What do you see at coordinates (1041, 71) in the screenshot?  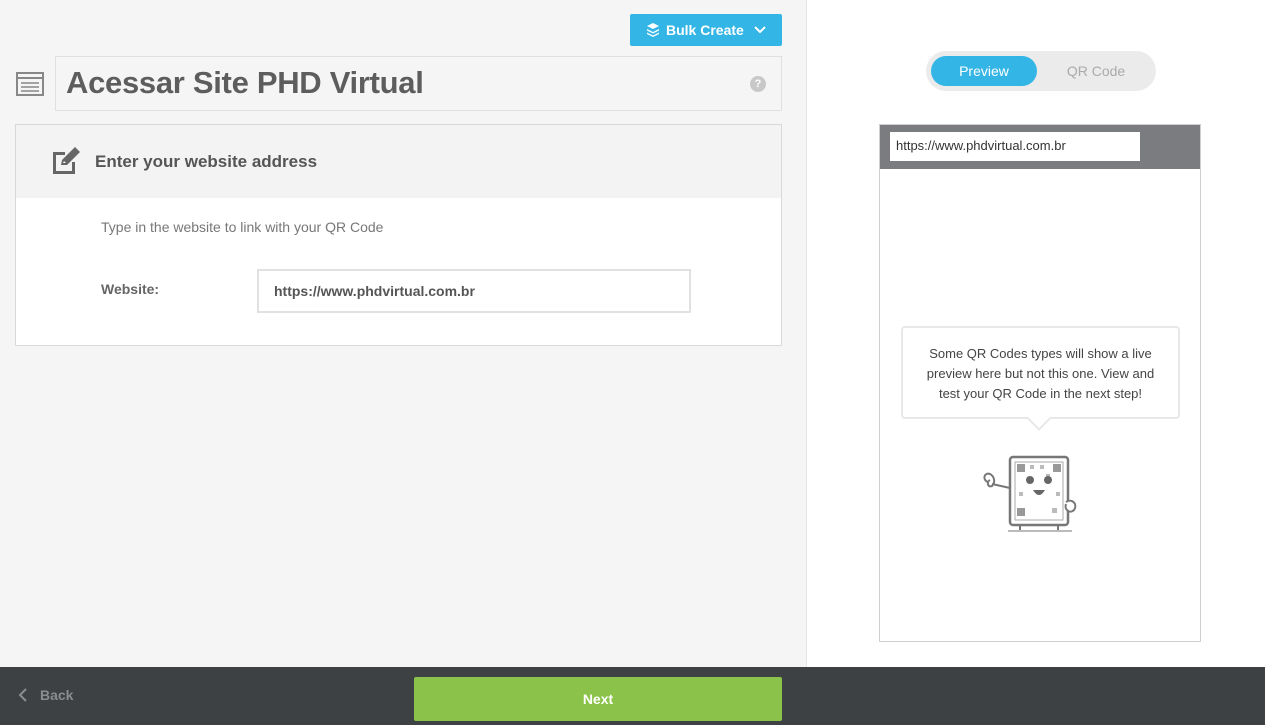 I see `preview-toggle: Preview QR Code` at bounding box center [1041, 71].